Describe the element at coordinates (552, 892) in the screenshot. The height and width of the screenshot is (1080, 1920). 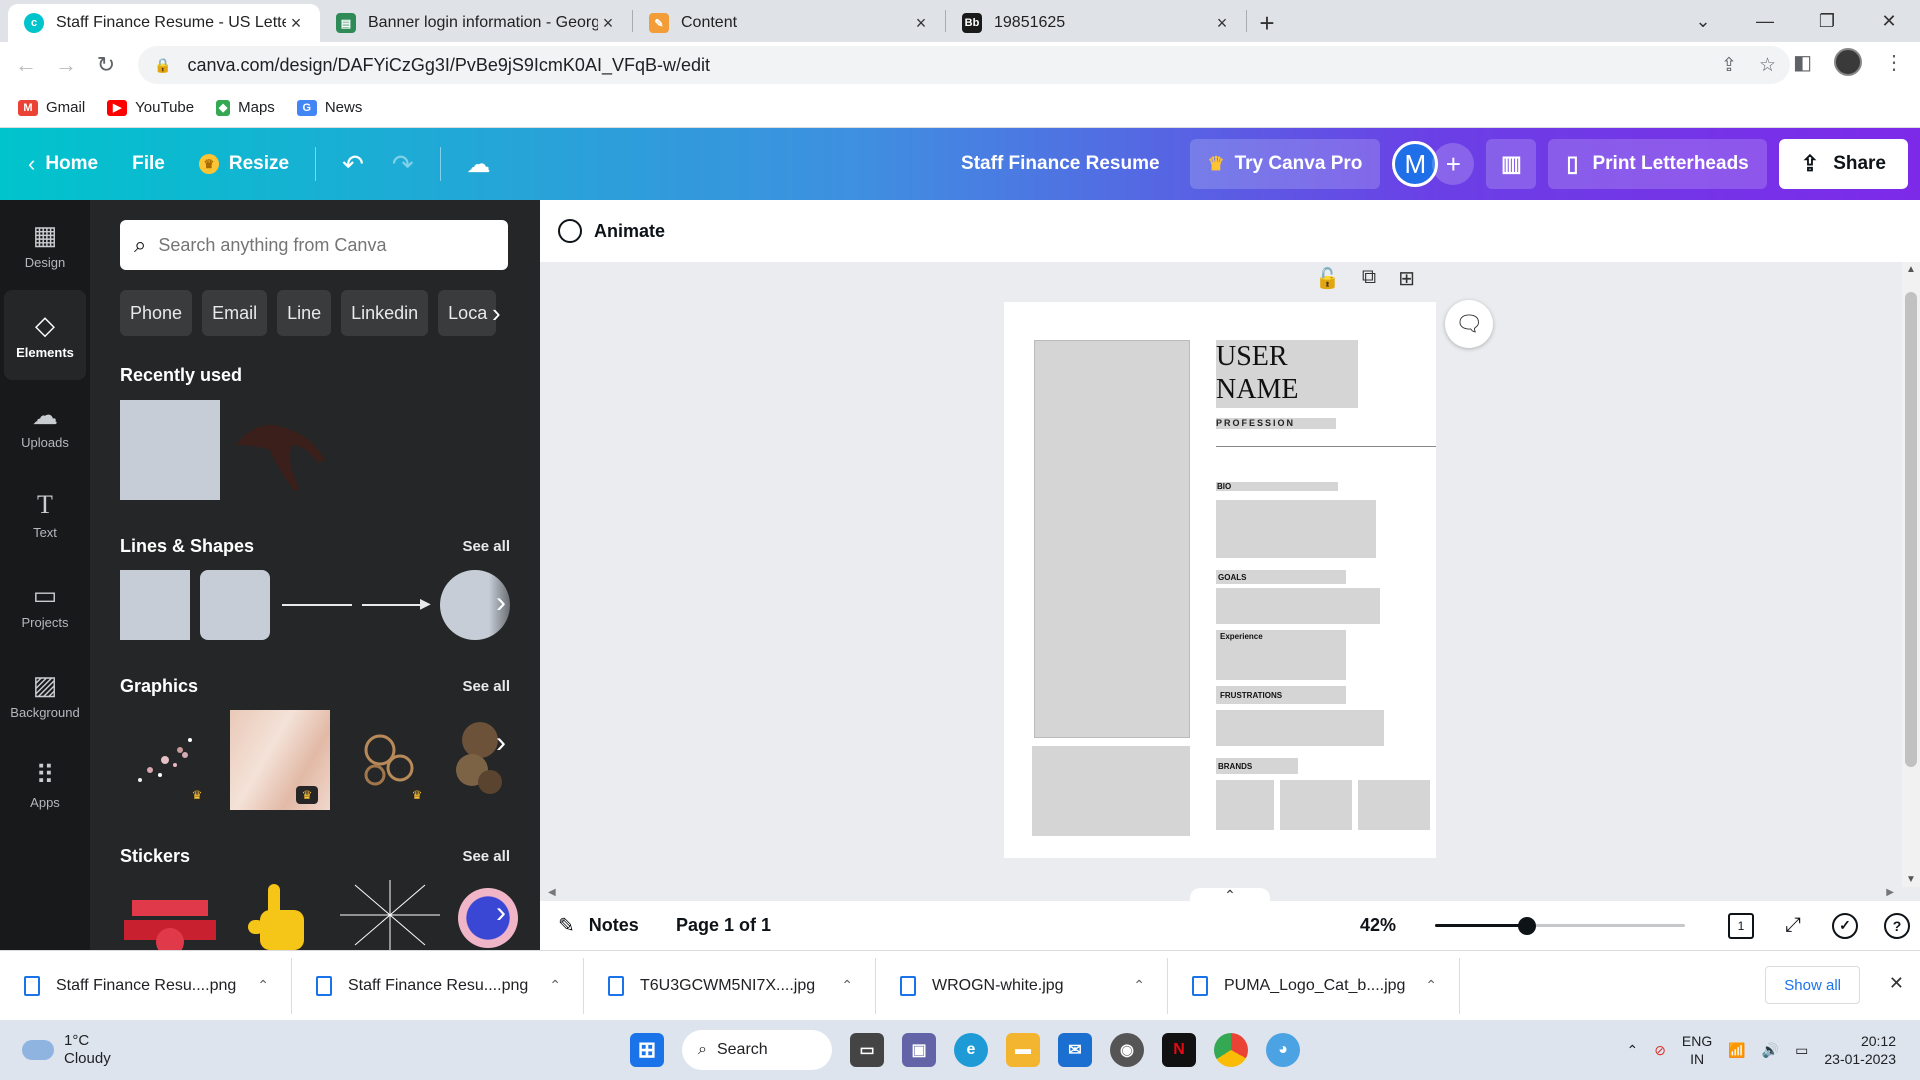
I see `scroll-left-icon: ◀` at that location.